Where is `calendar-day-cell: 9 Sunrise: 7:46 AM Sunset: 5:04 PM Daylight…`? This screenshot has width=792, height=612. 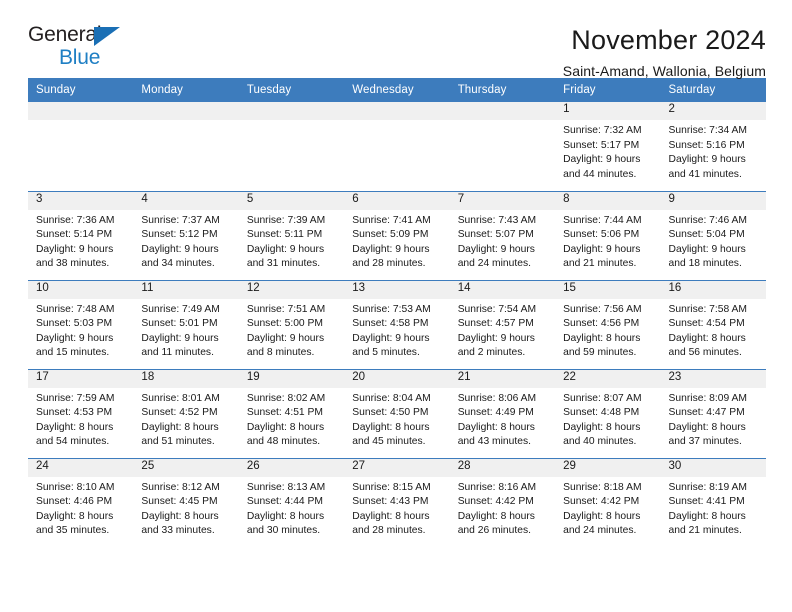 calendar-day-cell: 9 Sunrise: 7:46 AM Sunset: 5:04 PM Daylight… is located at coordinates (713, 235).